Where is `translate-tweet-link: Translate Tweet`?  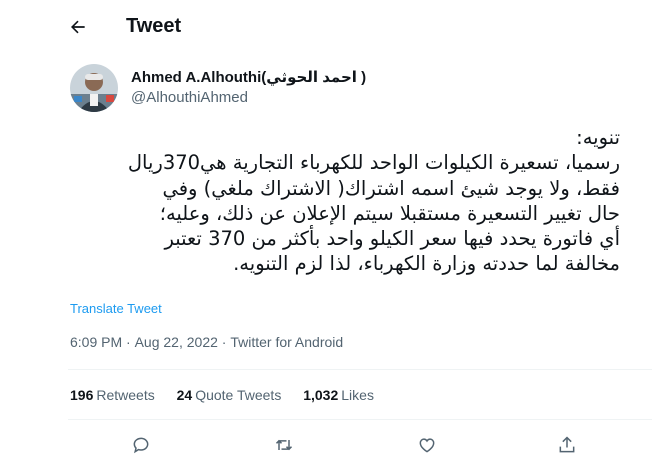
translate-tweet-link: Translate Tweet is located at coordinates (116, 308).